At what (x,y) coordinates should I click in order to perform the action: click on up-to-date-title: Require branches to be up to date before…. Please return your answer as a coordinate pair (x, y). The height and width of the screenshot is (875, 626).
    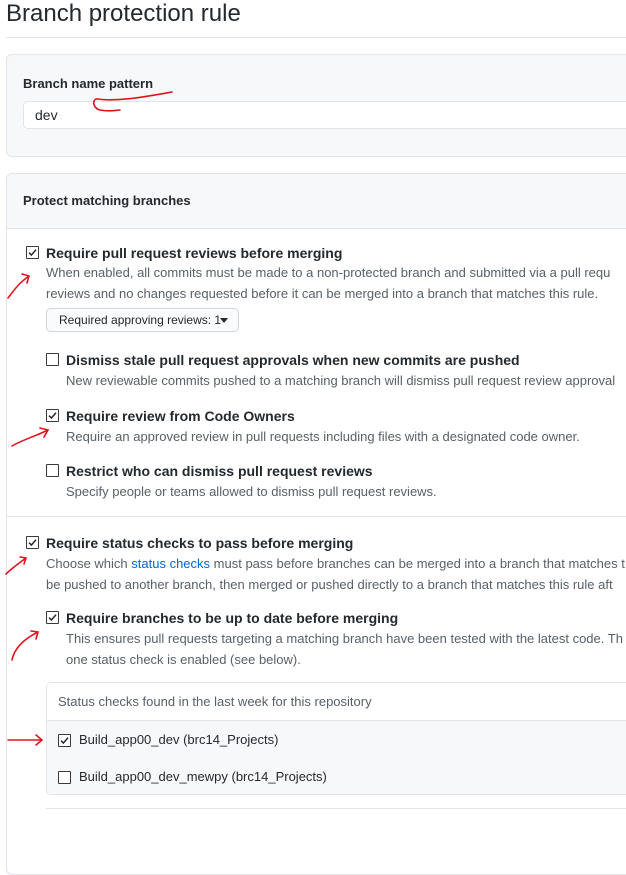
    Looking at the image, I should click on (232, 618).